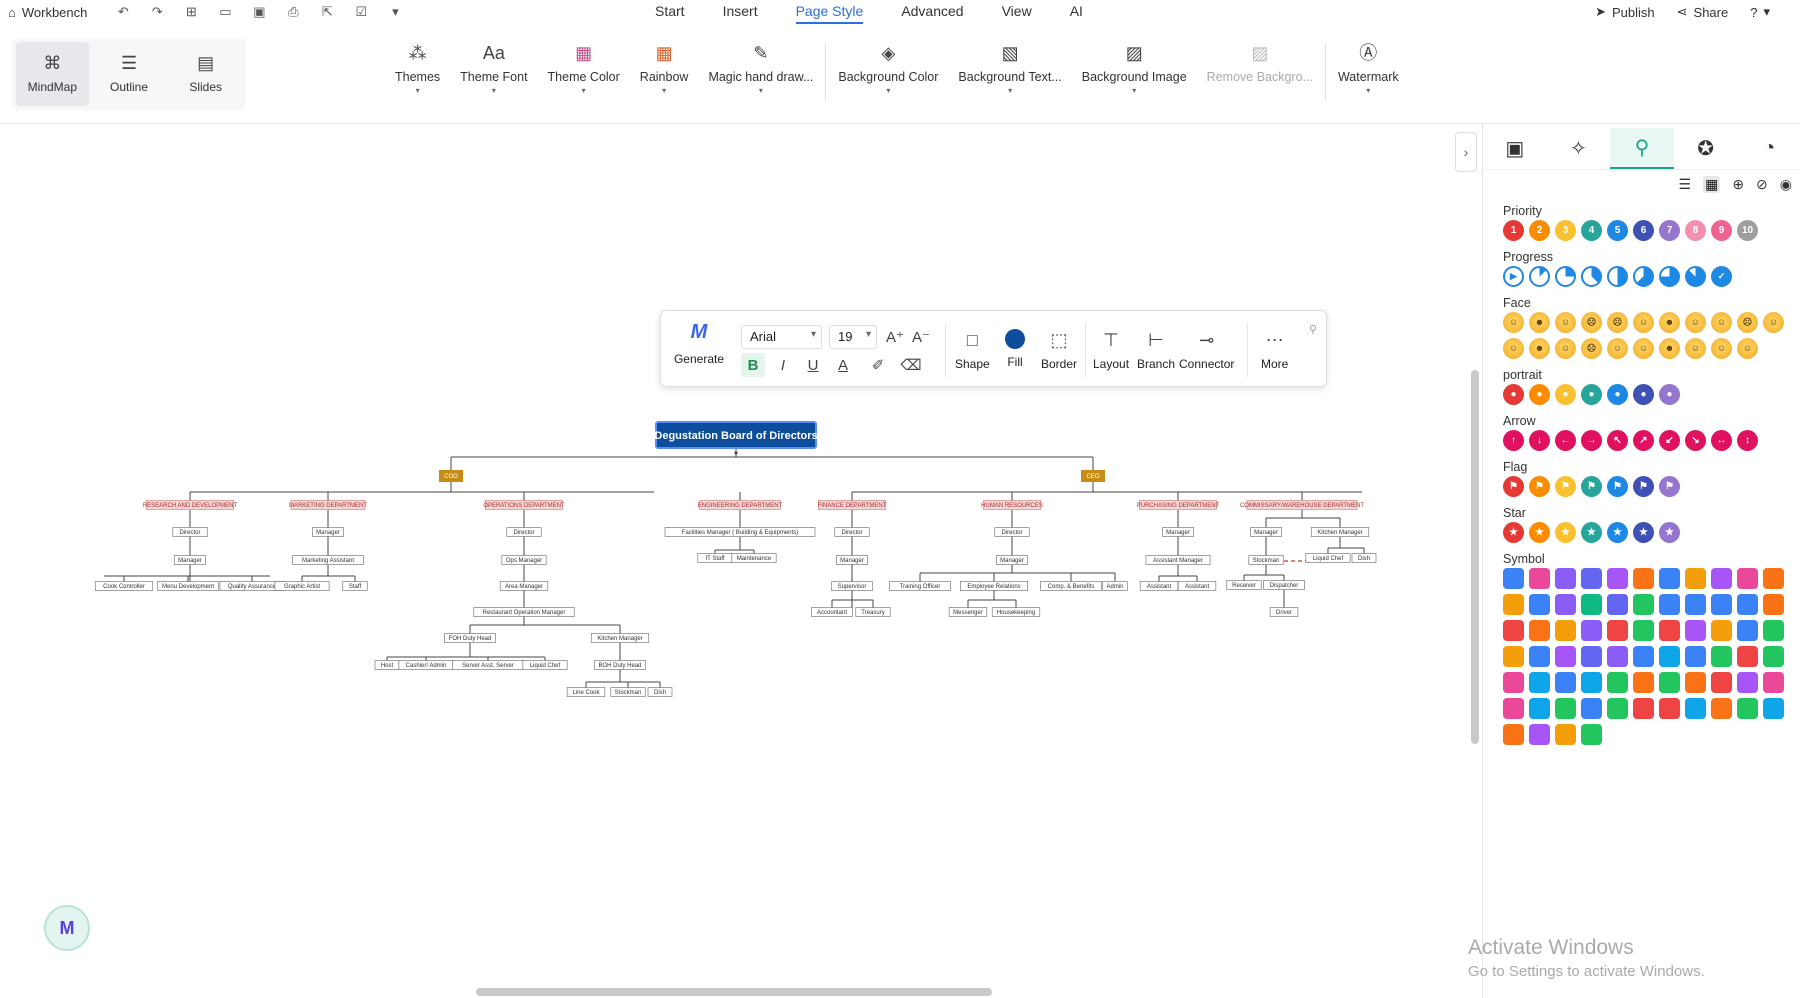 This screenshot has width=1800, height=998. Describe the element at coordinates (1642, 148) in the screenshot. I see `tab-marks: ⚲` at that location.